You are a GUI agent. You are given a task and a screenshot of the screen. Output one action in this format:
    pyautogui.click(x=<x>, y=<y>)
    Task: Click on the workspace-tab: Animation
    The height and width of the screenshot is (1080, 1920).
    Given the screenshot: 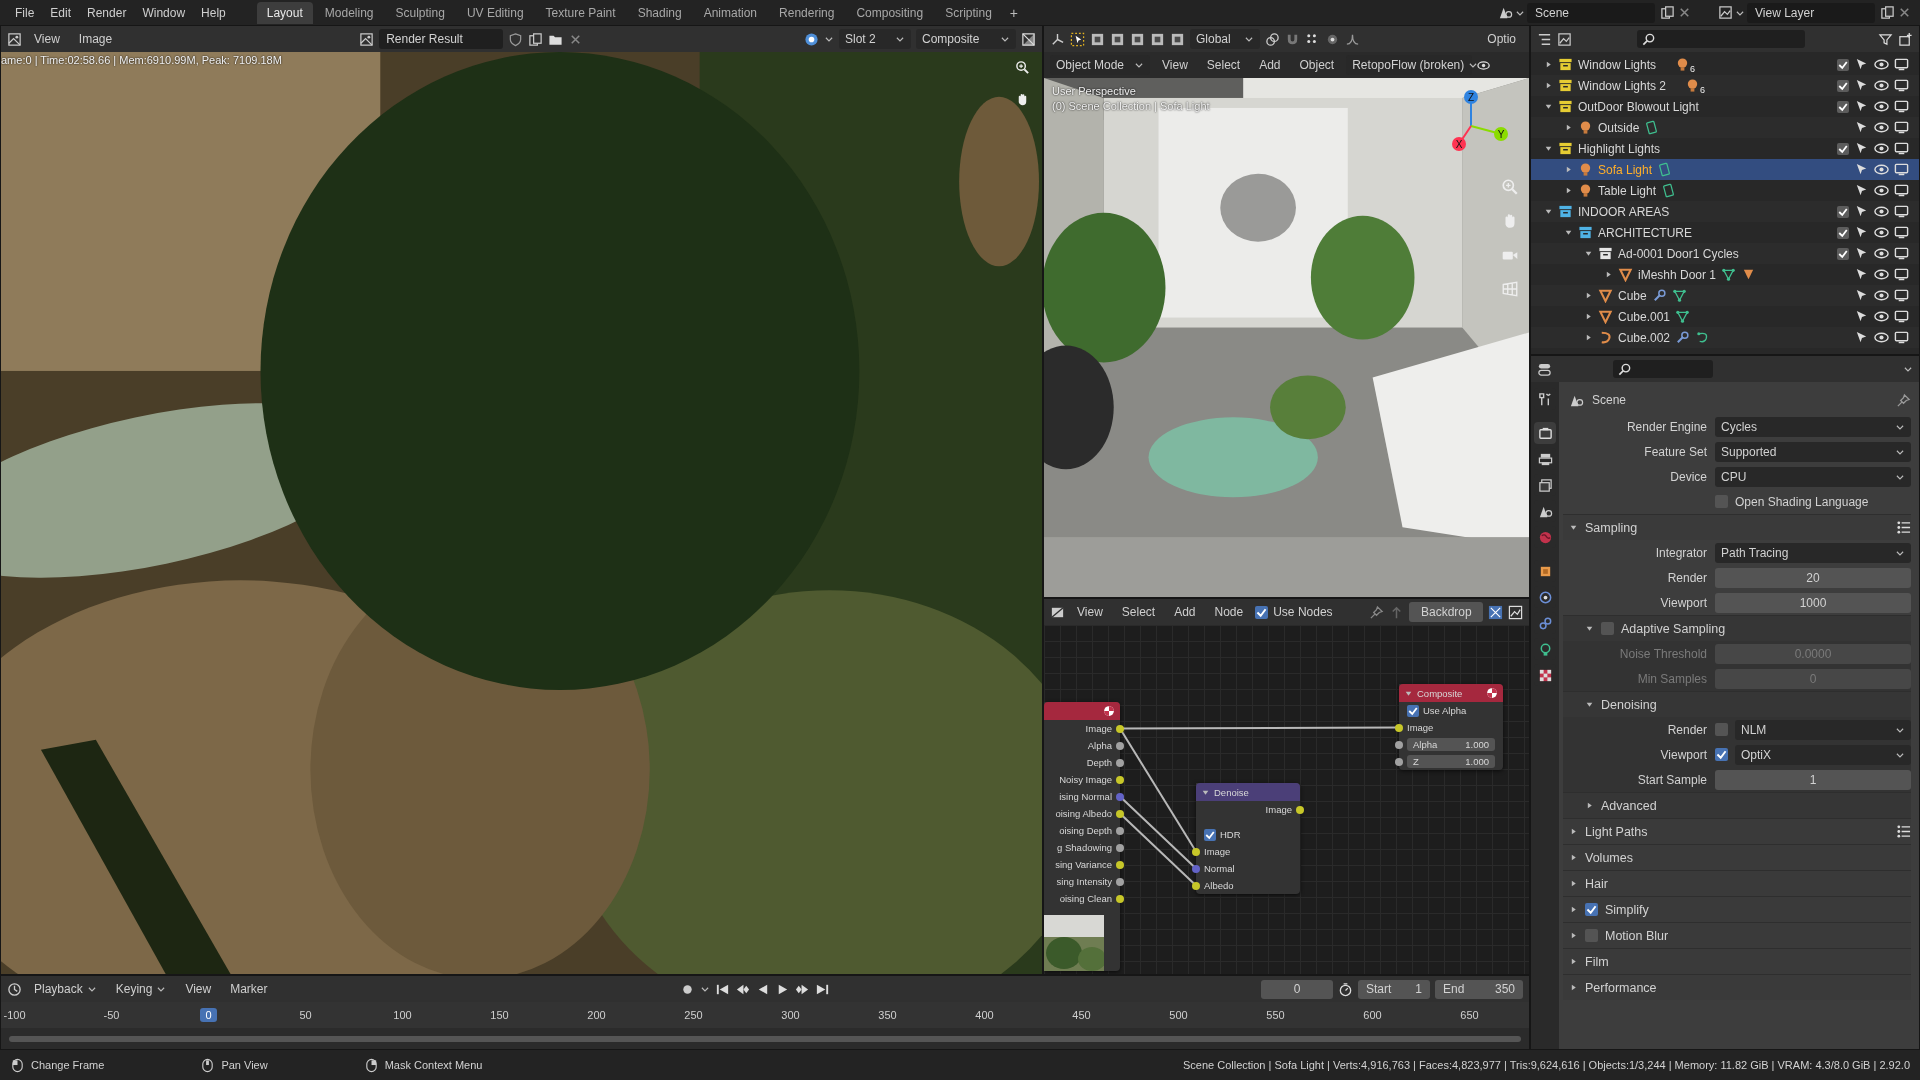 What is the action you would take?
    pyautogui.click(x=730, y=12)
    